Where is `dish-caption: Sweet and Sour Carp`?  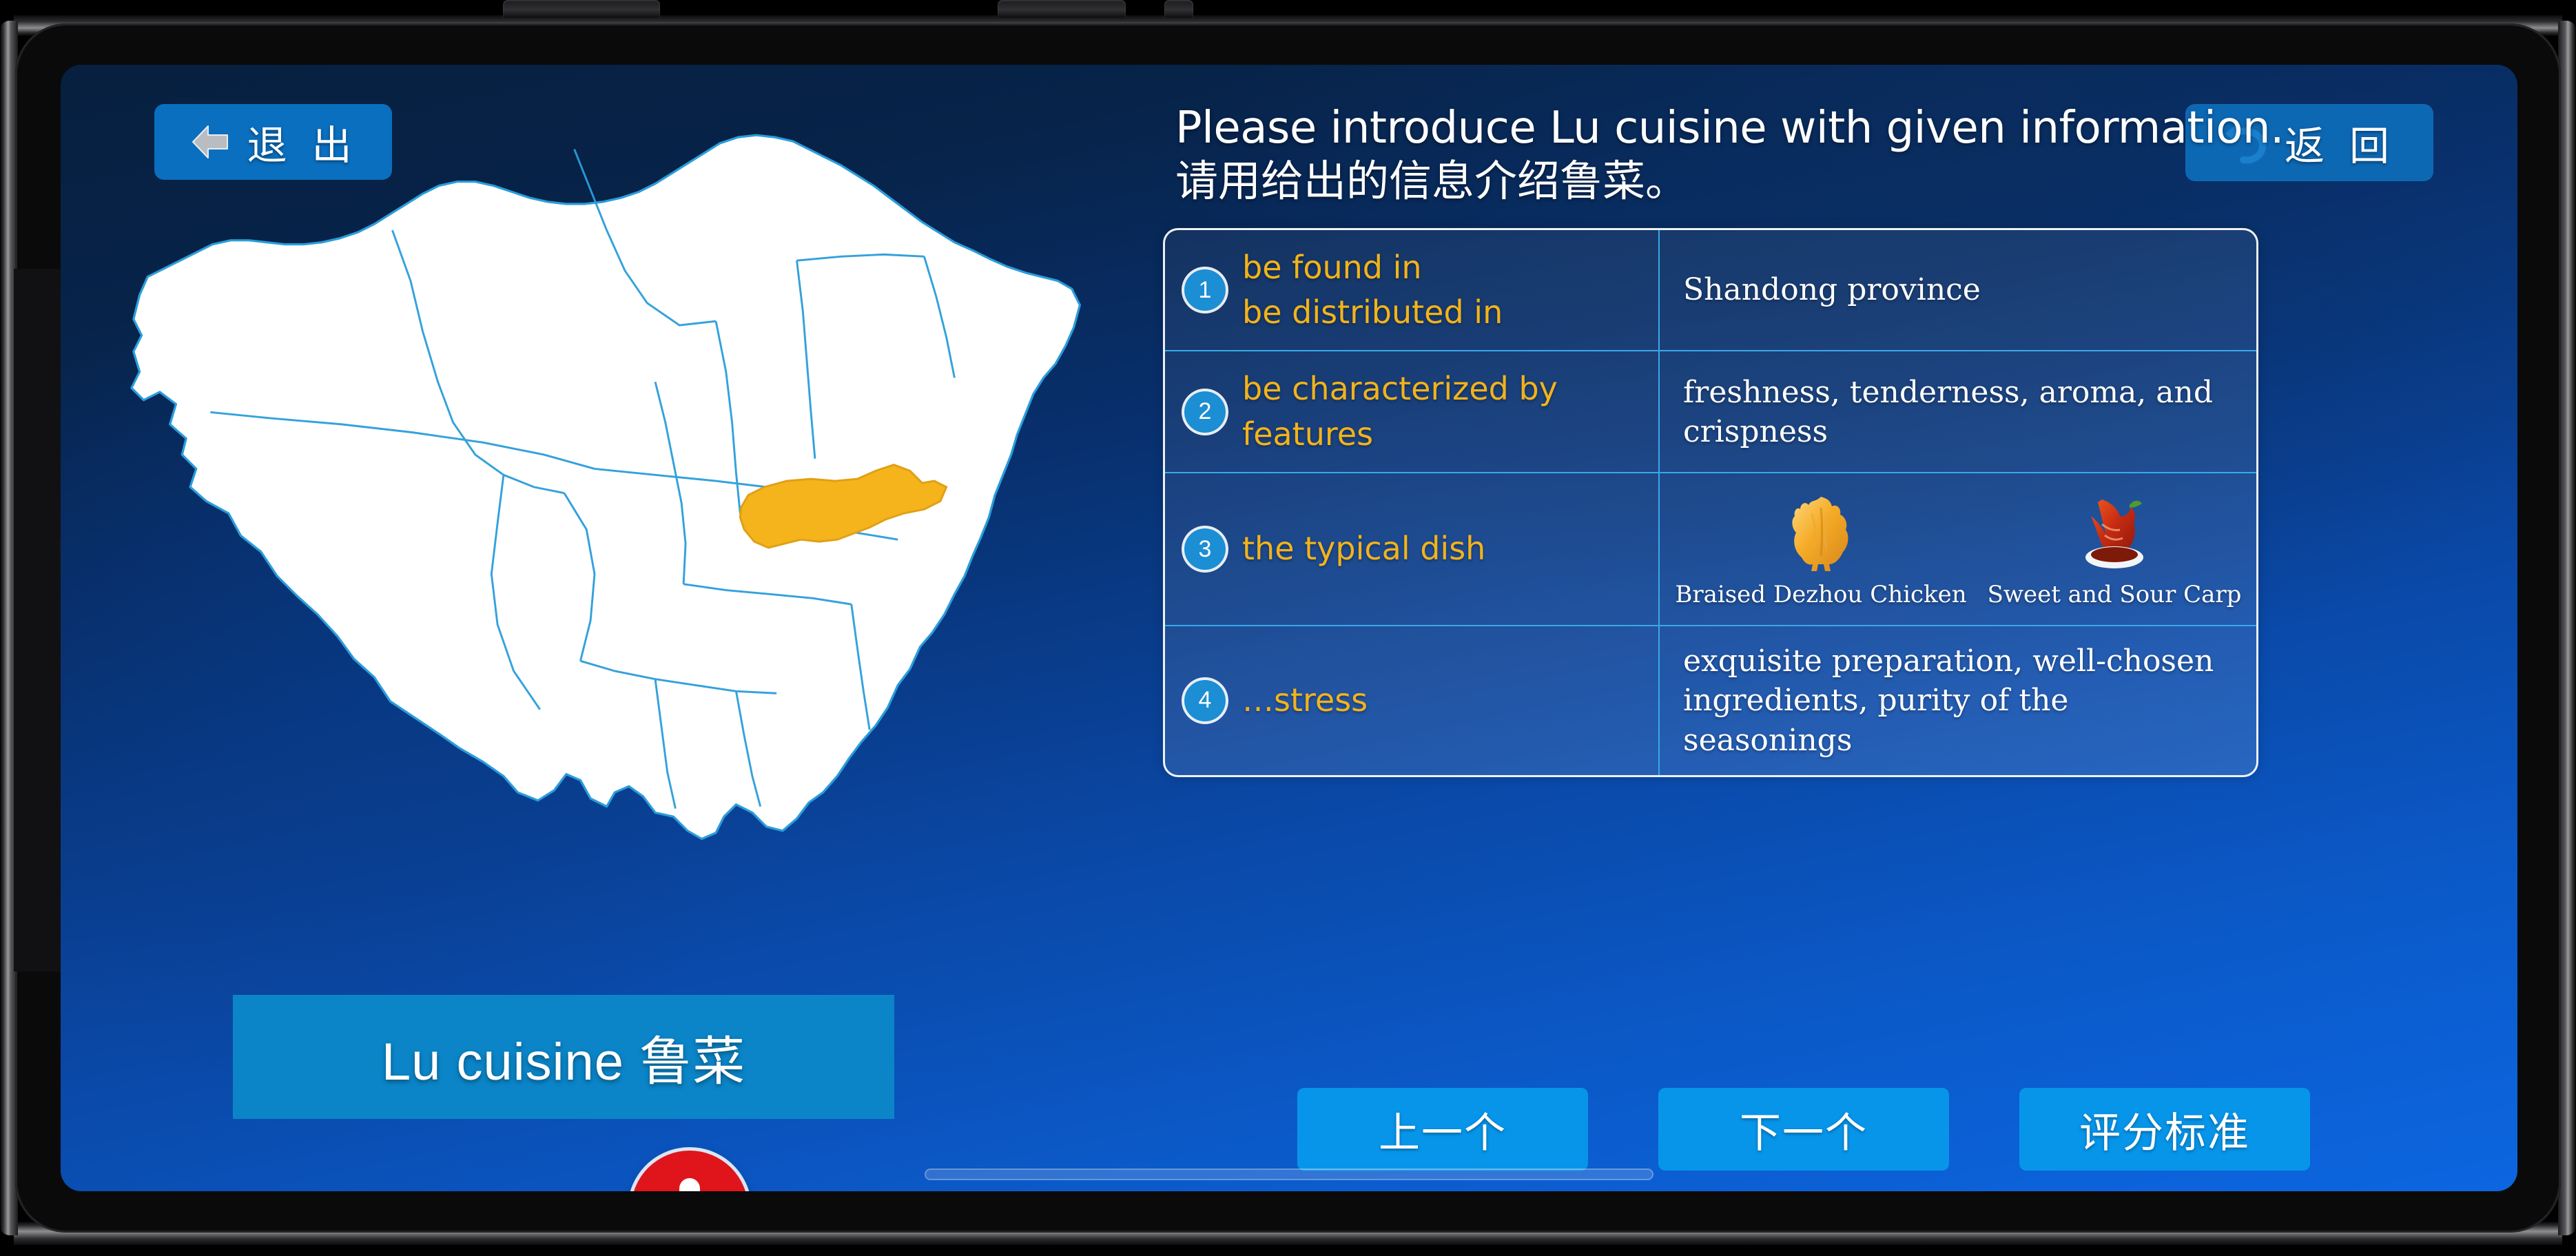 dish-caption: Sweet and Sour Carp is located at coordinates (2114, 595).